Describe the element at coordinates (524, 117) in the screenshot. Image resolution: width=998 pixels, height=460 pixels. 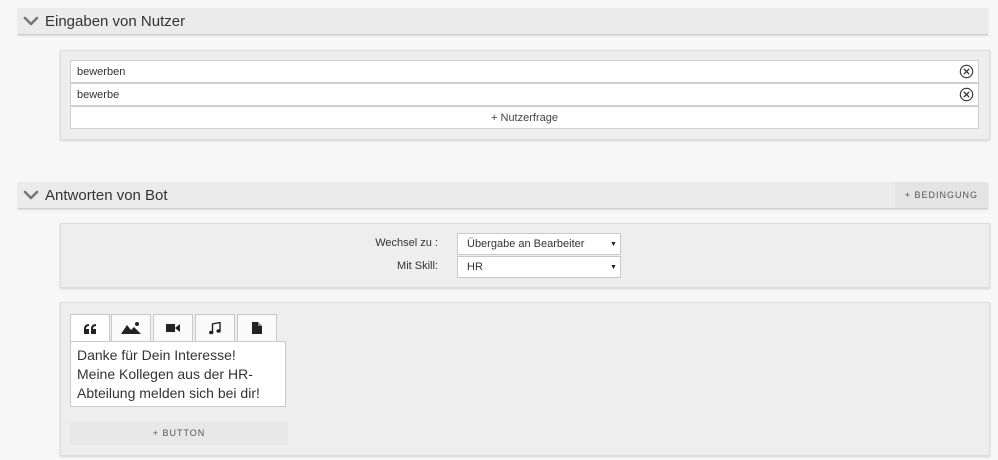
I see `add-user-question-button: + Nutzerfrage` at that location.